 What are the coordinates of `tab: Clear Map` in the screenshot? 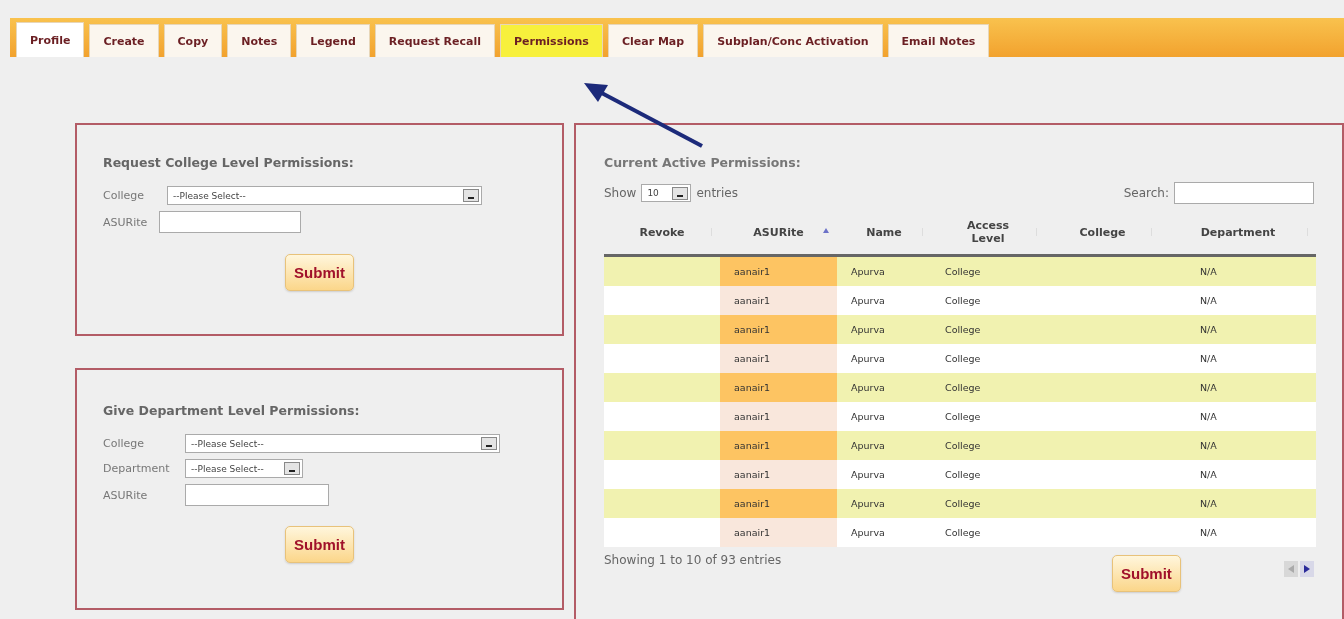 It's located at (653, 40).